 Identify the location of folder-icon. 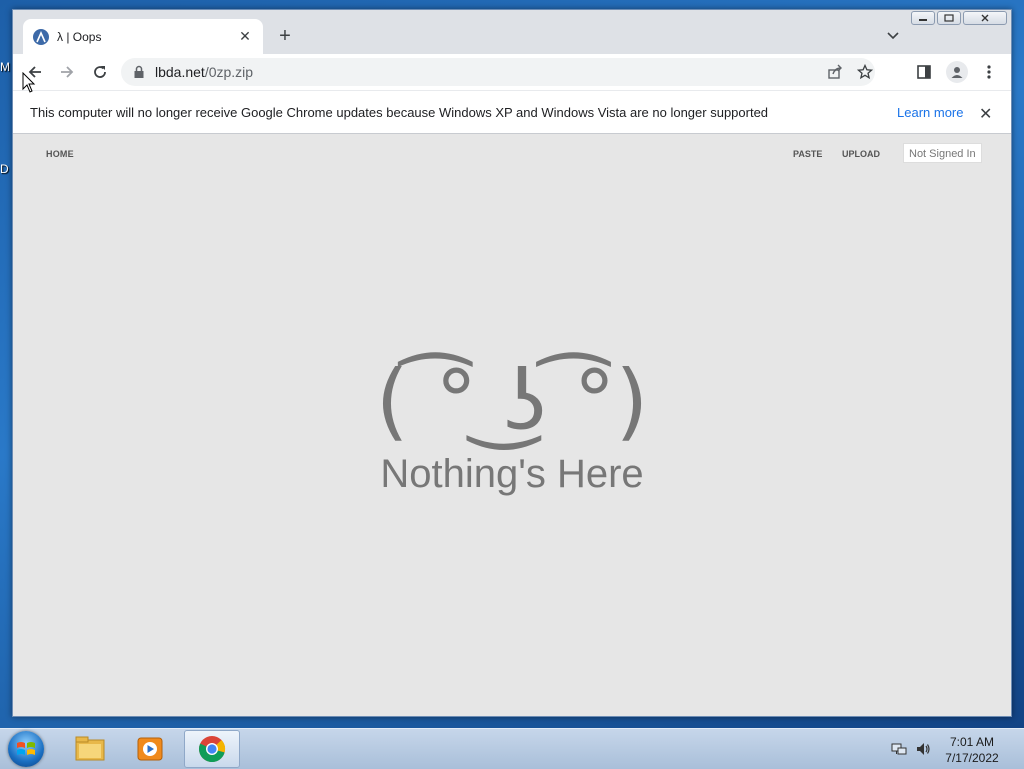
(90, 748).